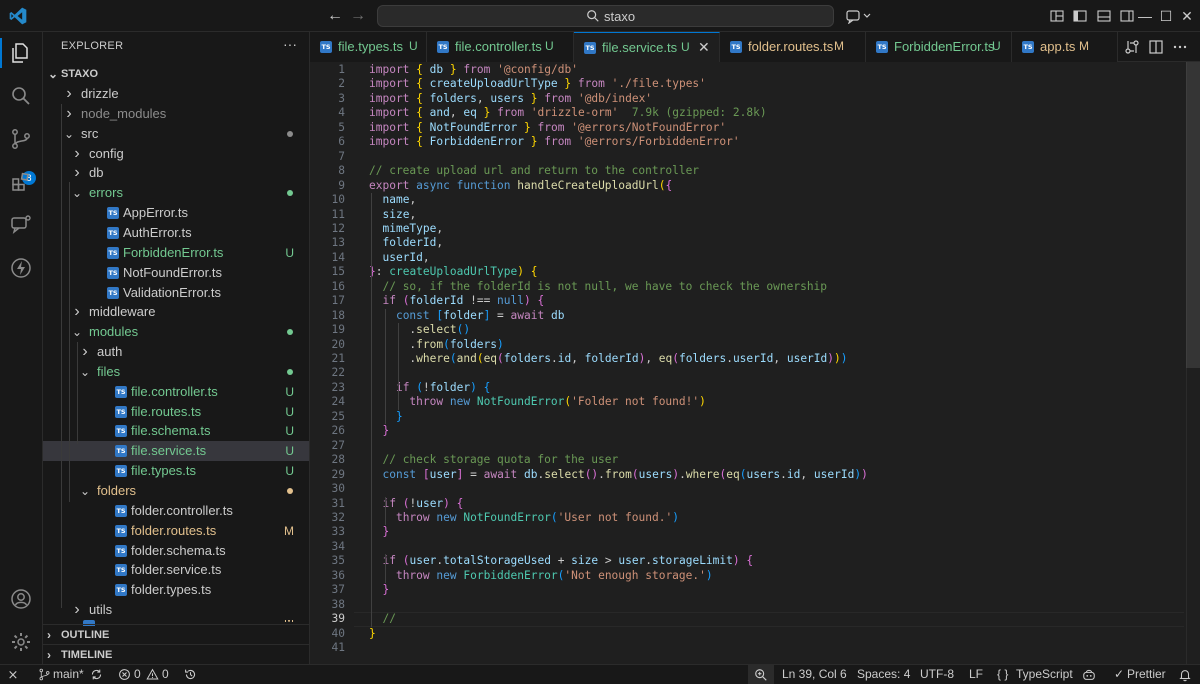  What do you see at coordinates (493, 460) in the screenshot?
I see `code-line: // check storage quota for the user` at bounding box center [493, 460].